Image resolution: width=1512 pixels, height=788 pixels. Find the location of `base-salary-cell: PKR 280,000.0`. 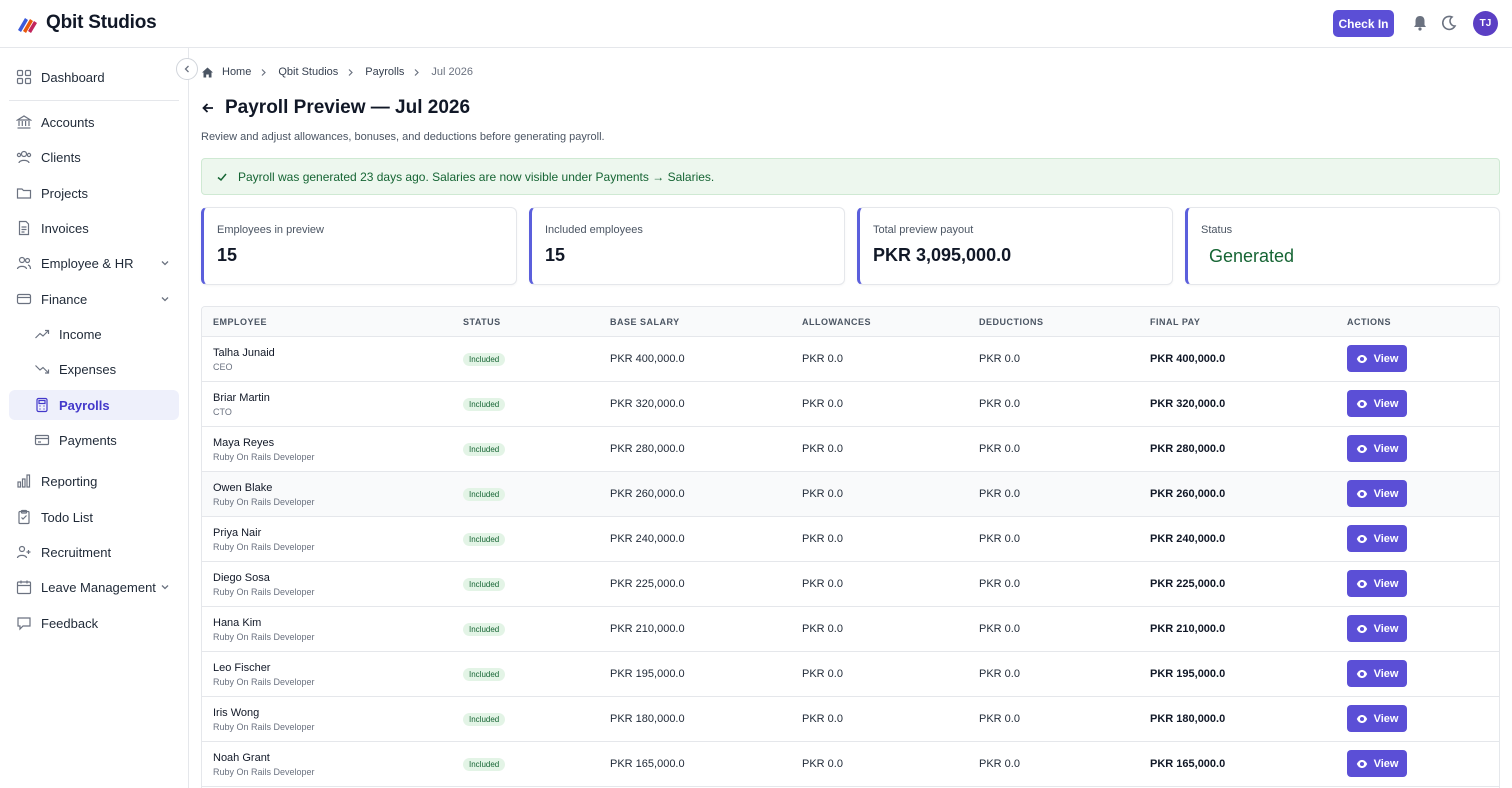

base-salary-cell: PKR 280,000.0 is located at coordinates (647, 449).